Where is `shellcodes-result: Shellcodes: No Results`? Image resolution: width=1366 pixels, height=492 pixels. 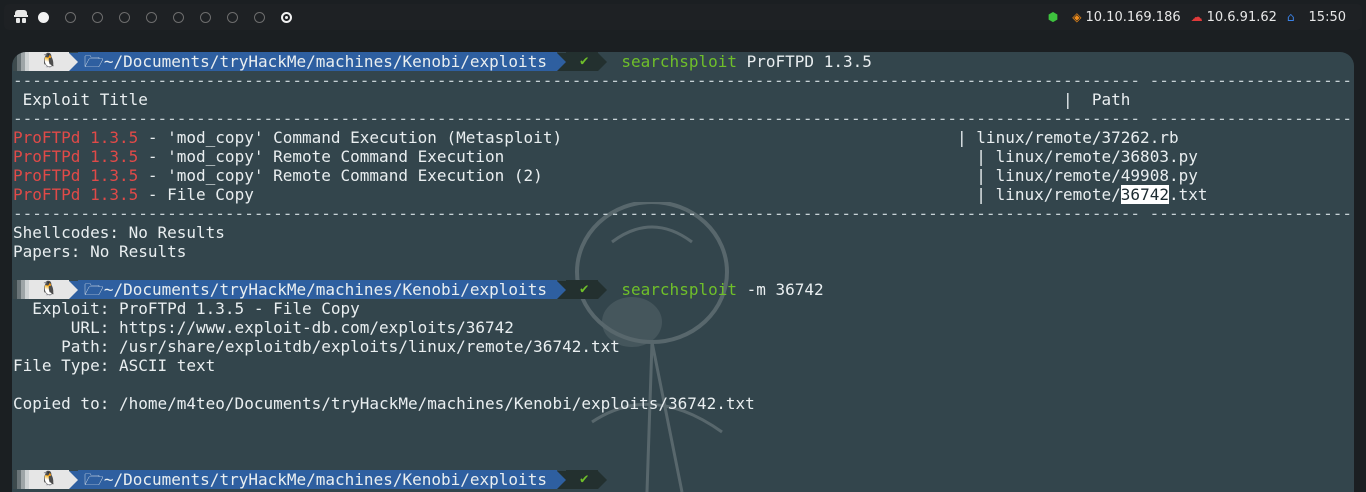 shellcodes-result: Shellcodes: No Results is located at coordinates (119, 232).